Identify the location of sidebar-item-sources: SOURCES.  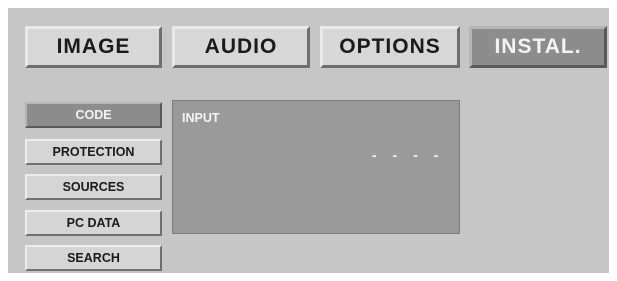
(93, 187).